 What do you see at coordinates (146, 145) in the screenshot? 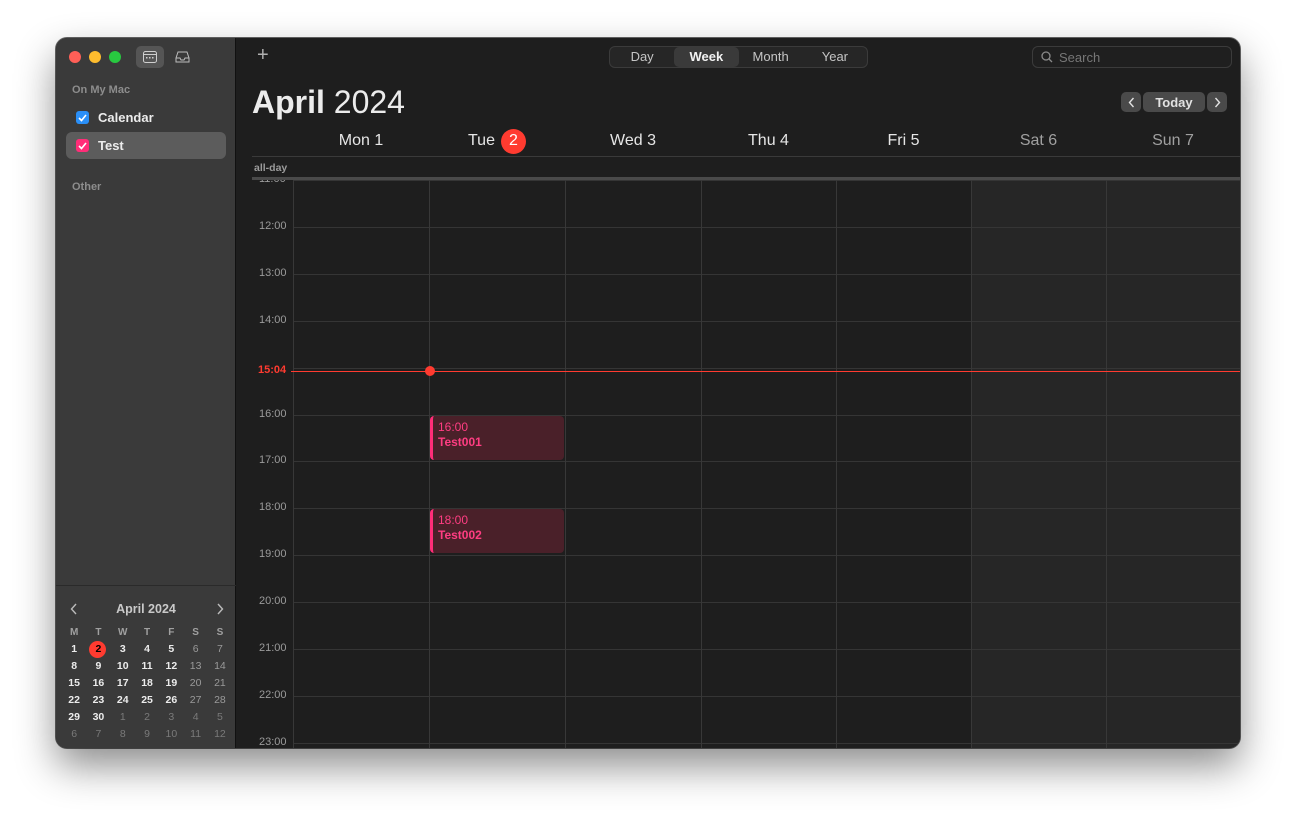
I see `calendar-item-test: Test` at bounding box center [146, 145].